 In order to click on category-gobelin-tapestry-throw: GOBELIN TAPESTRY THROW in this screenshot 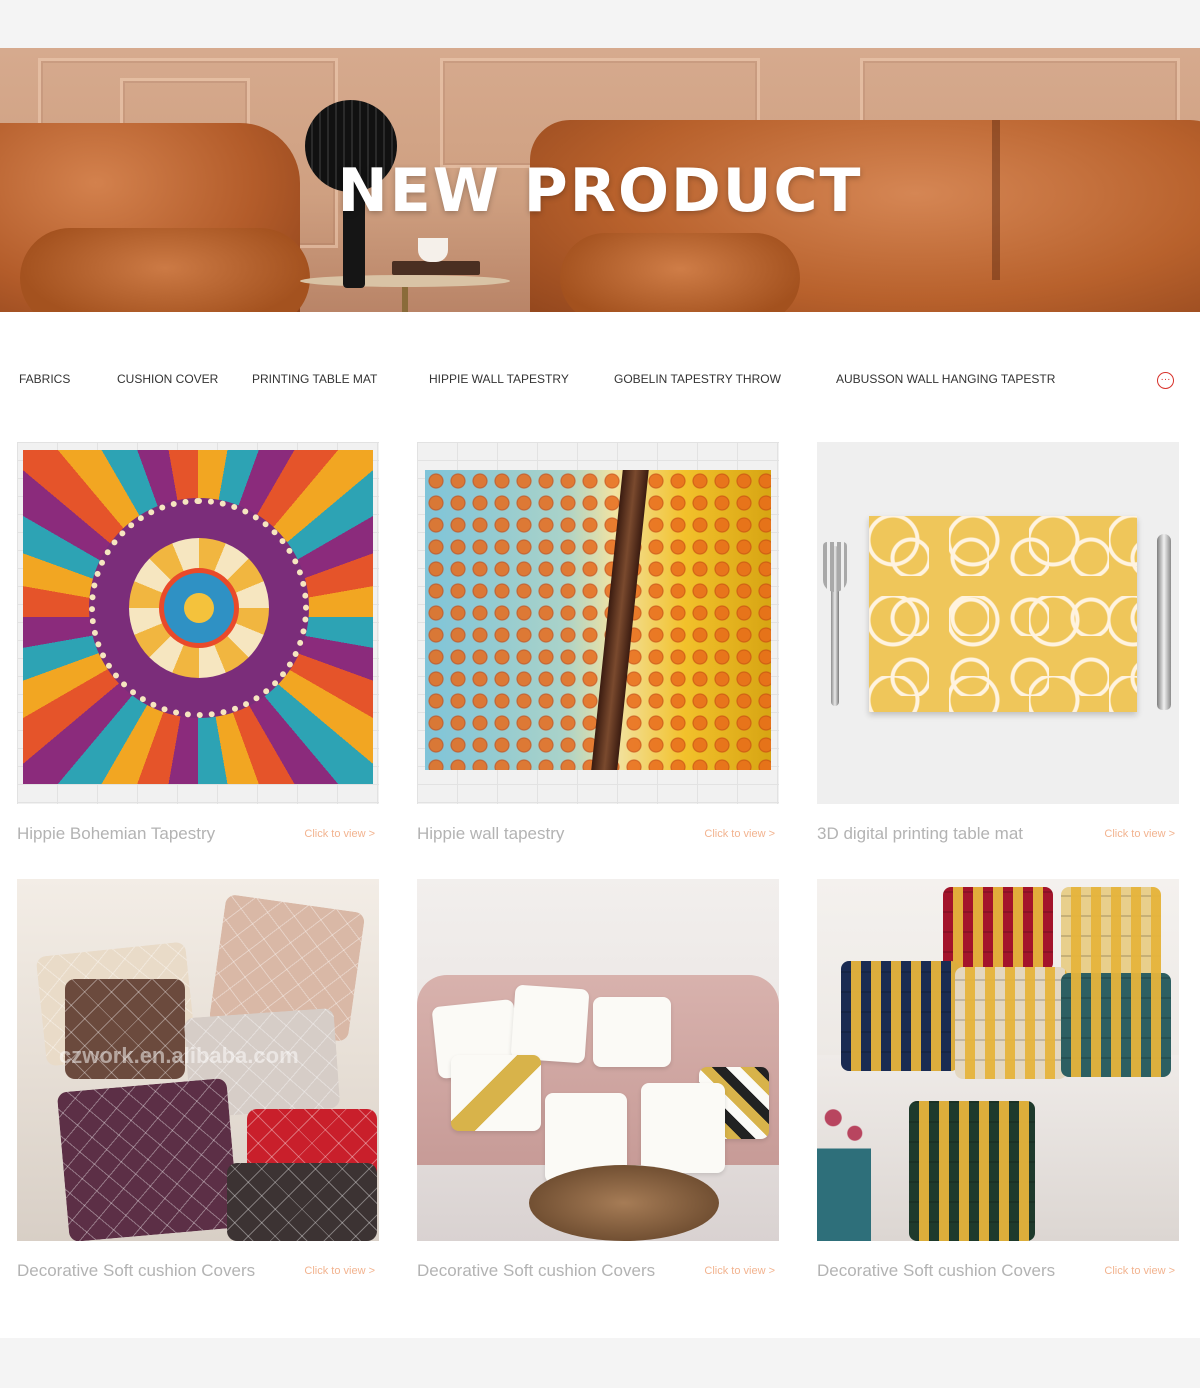, I will do `click(697, 379)`.